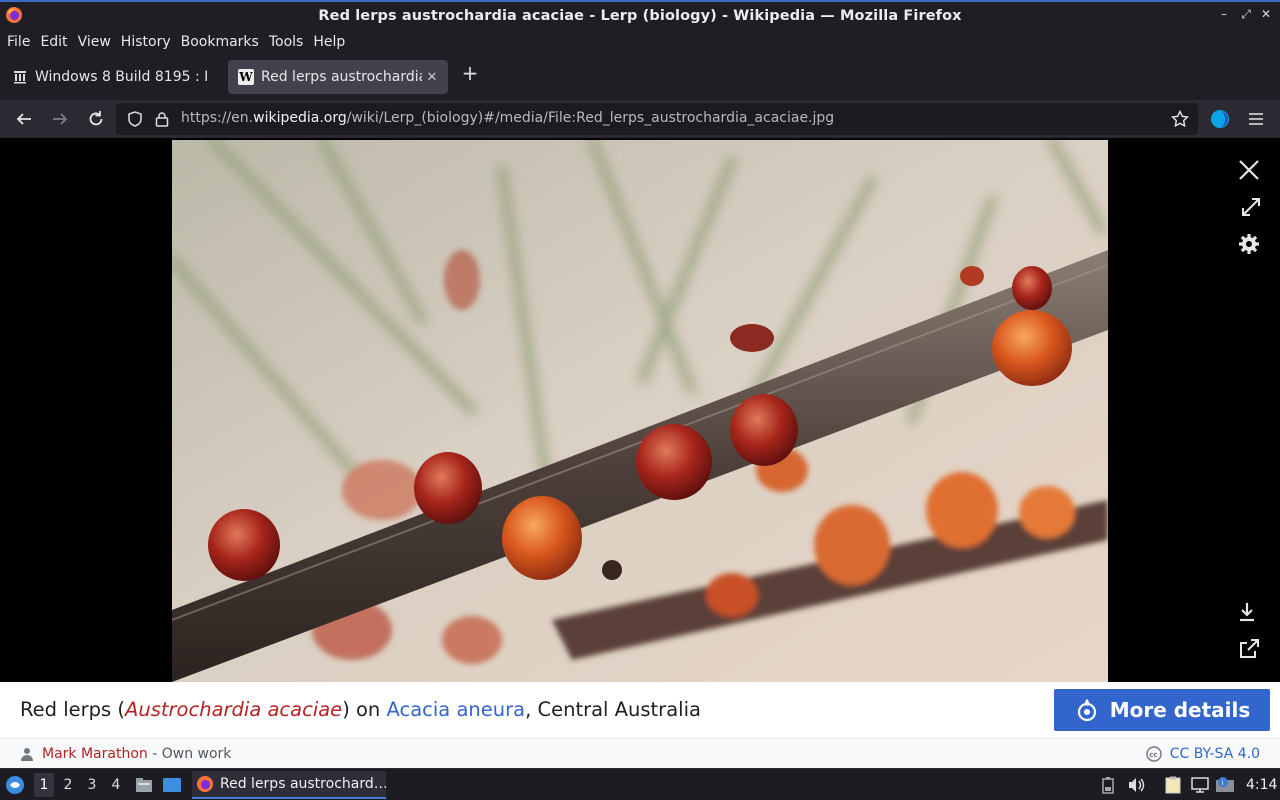 The height and width of the screenshot is (800, 1280). I want to click on firefox-taskbar-icon, so click(205, 784).